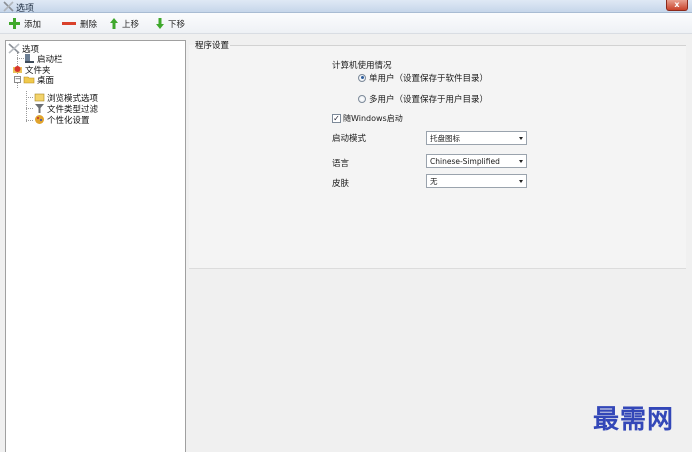  I want to click on startup-checkbox-row: ✓ 随Windows启动, so click(367, 118).